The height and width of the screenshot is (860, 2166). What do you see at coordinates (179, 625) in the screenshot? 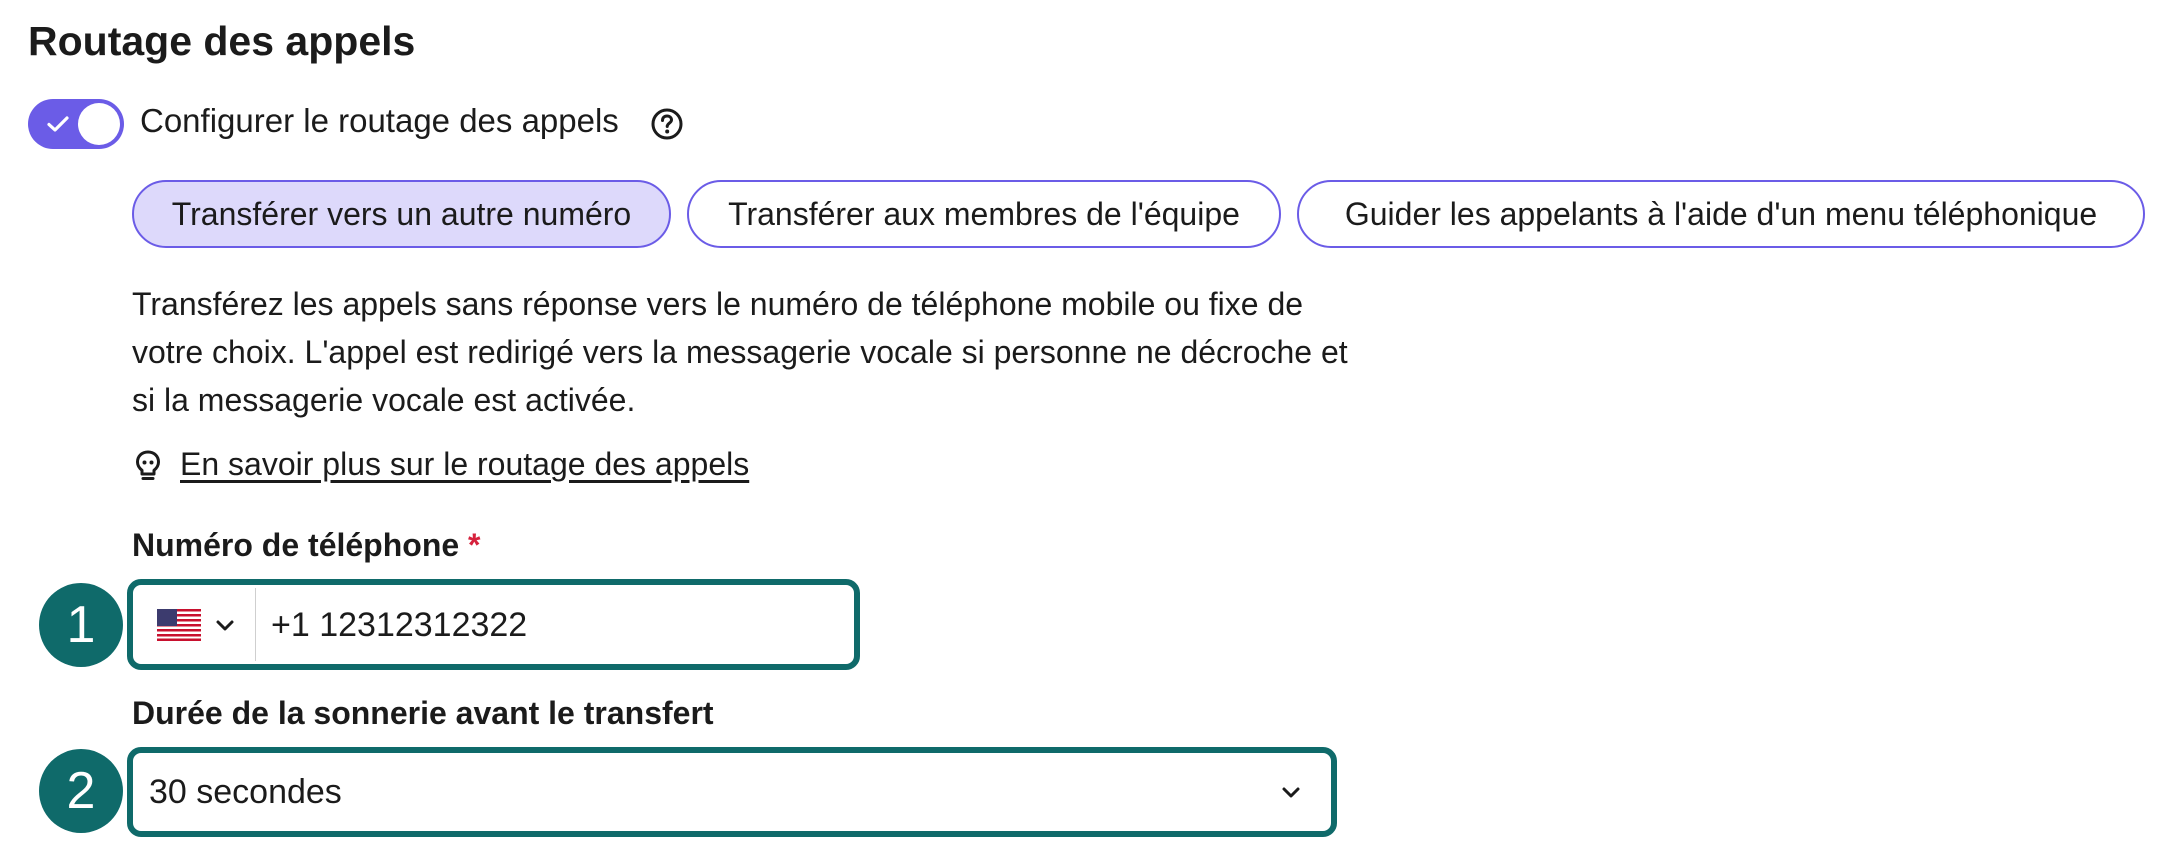
I see `us-flag-icon` at bounding box center [179, 625].